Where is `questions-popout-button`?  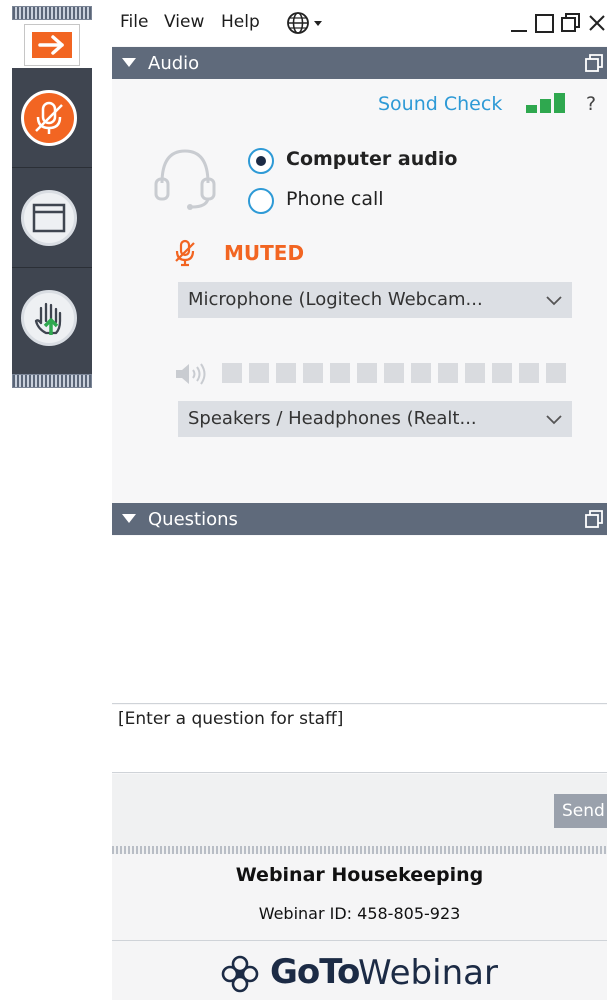 questions-popout-button is located at coordinates (594, 519).